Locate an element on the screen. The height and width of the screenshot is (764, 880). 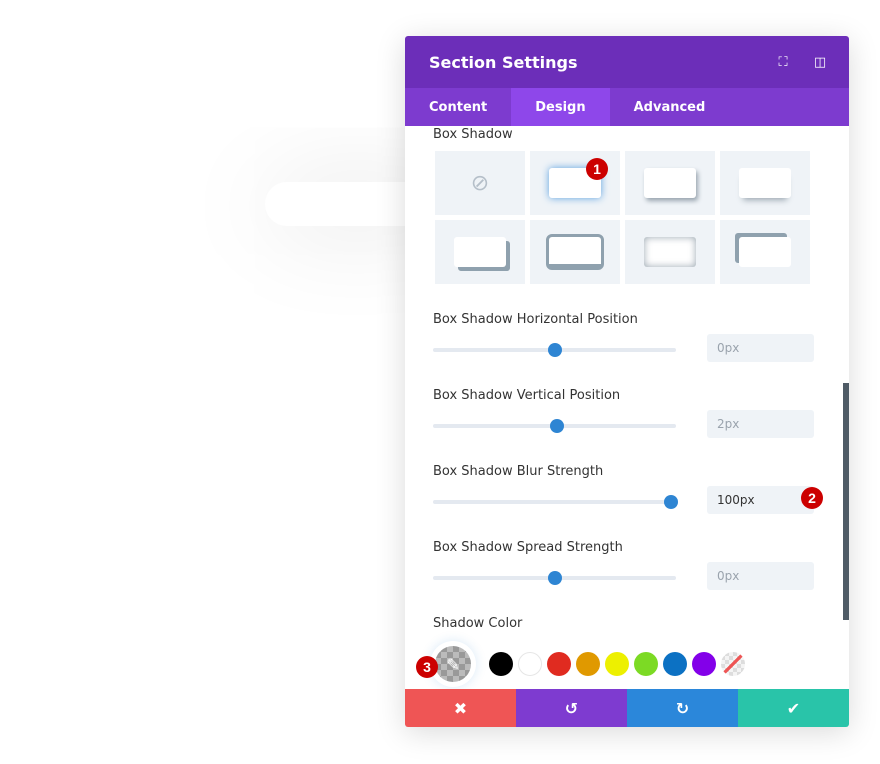
redo-button: ↻ is located at coordinates (682, 708).